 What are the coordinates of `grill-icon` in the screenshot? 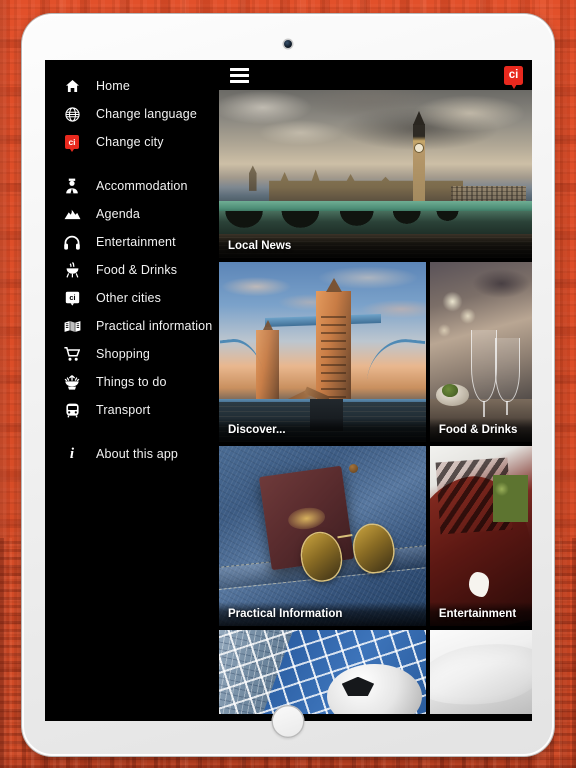 It's located at (72, 270).